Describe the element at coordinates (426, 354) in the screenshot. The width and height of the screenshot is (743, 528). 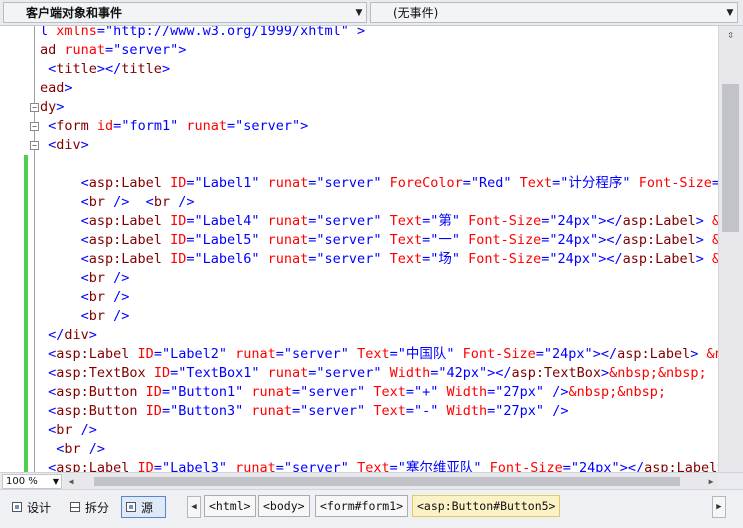
I see `code-token: "中国队"` at that location.